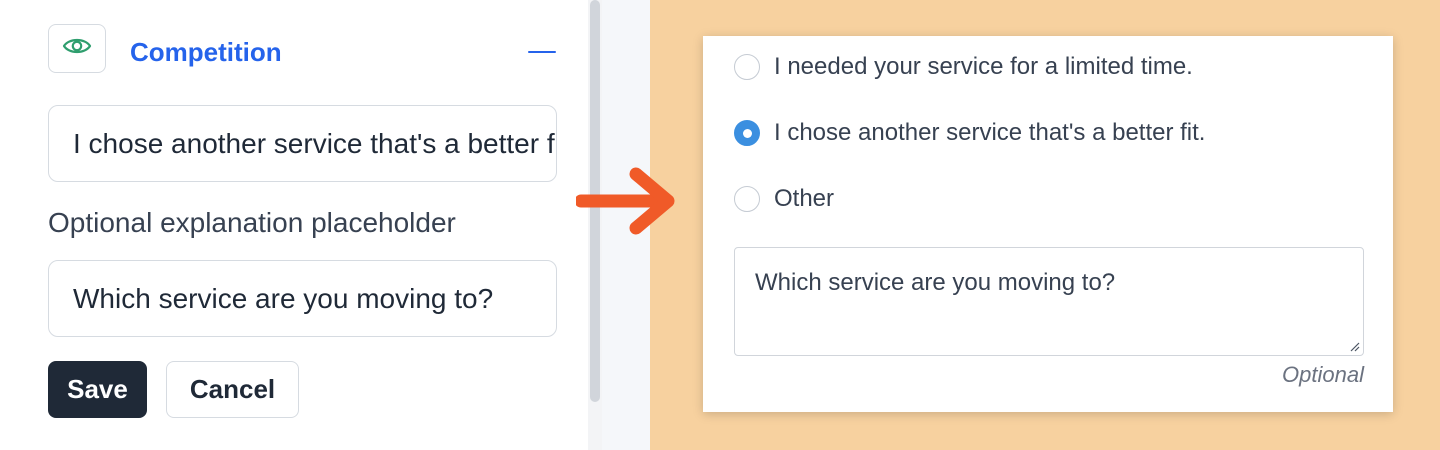 The height and width of the screenshot is (450, 1440). What do you see at coordinates (1323, 374) in the screenshot?
I see `optional-note: Optional` at bounding box center [1323, 374].